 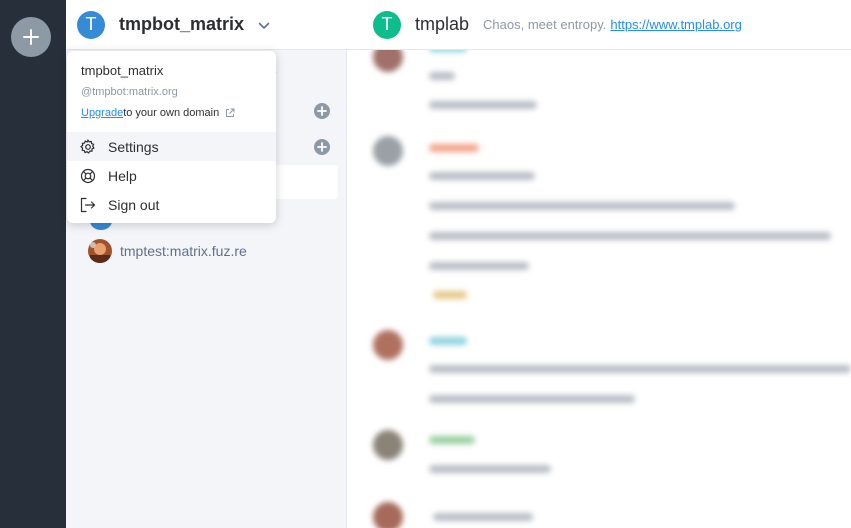 I want to click on sign-out-icon, so click(x=88, y=204).